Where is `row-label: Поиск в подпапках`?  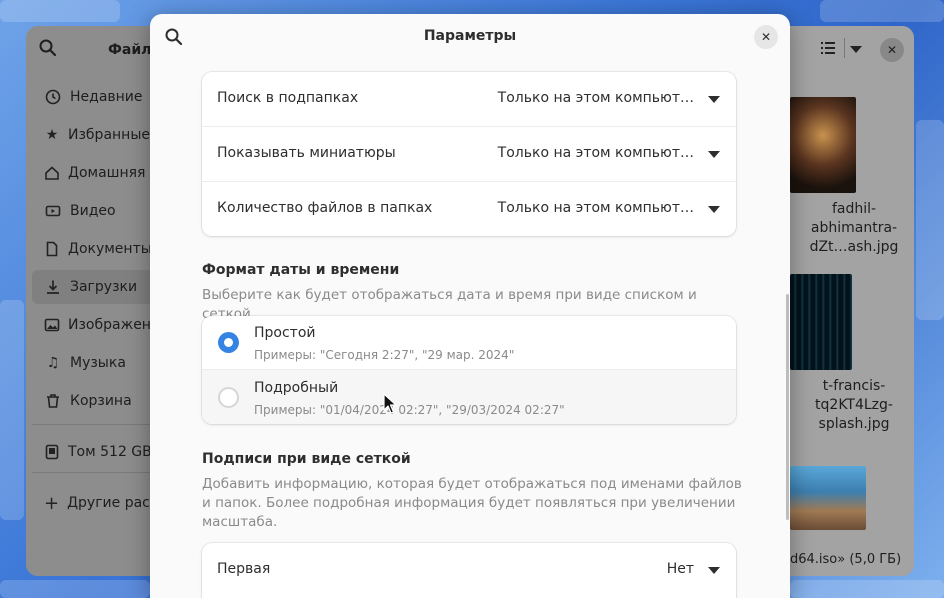
row-label: Поиск в подпапках is located at coordinates (288, 98).